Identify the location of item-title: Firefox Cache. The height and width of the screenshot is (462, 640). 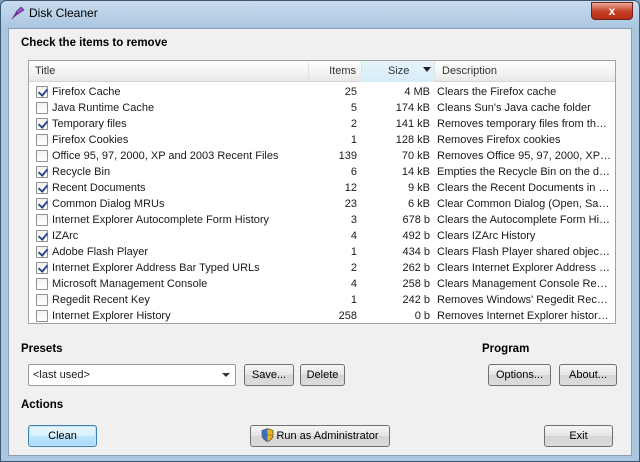
(86, 92).